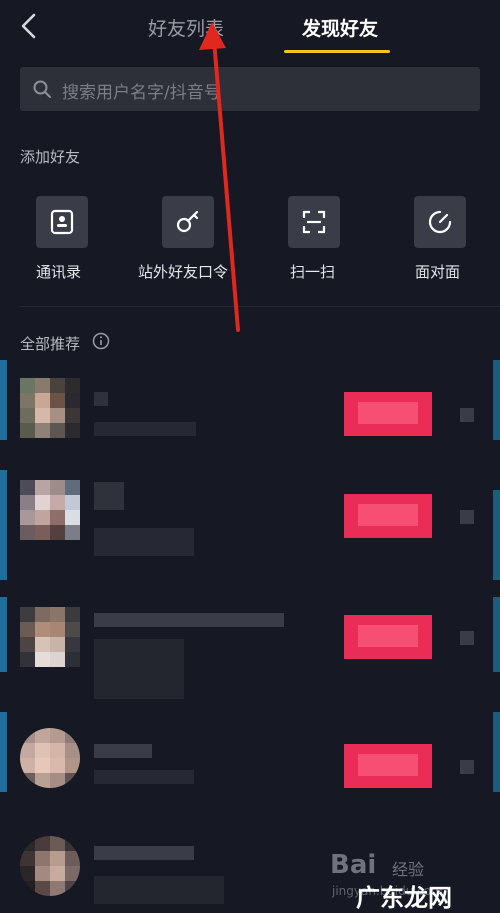  Describe the element at coordinates (353, 865) in the screenshot. I see `watermark-brand: Bai` at that location.